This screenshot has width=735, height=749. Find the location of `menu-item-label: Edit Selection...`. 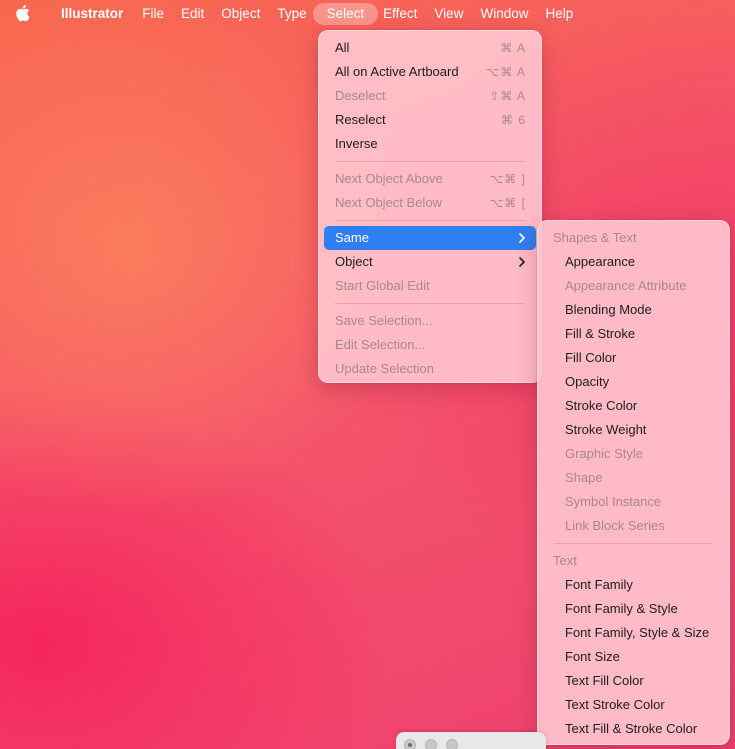

menu-item-label: Edit Selection... is located at coordinates (380, 344).